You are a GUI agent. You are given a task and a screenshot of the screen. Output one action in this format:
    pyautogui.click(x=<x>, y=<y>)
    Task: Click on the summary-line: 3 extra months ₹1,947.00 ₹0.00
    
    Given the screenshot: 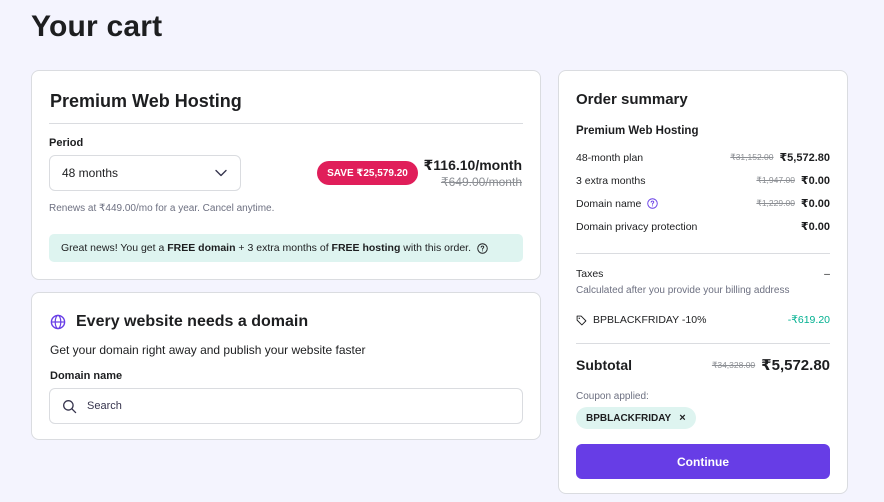 What is the action you would take?
    pyautogui.click(x=703, y=181)
    